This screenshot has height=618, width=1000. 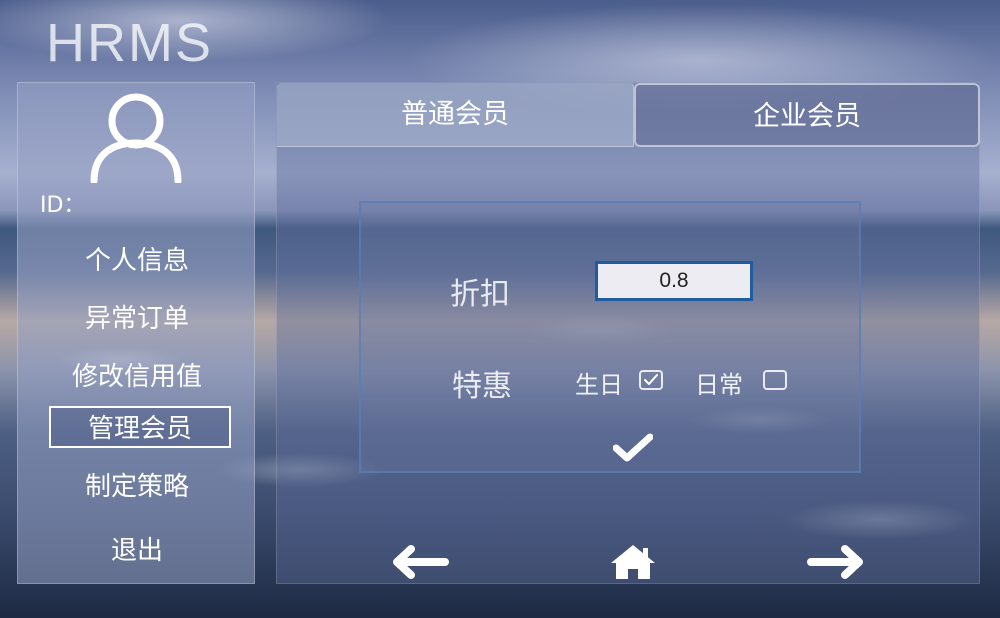 What do you see at coordinates (137, 377) in the screenshot?
I see `sidebar-item-modify-credit: 修改信用值` at bounding box center [137, 377].